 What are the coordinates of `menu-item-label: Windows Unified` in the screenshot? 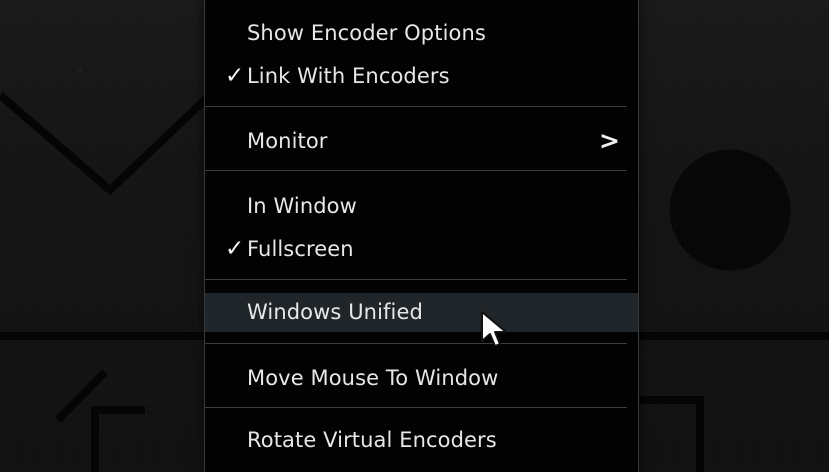 It's located at (335, 312).